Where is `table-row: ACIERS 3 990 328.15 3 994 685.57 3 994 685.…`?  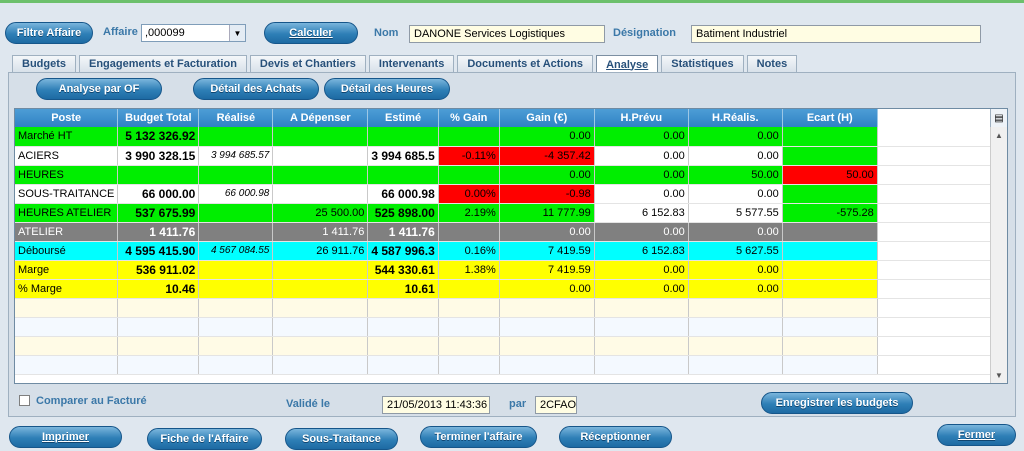 table-row: ACIERS 3 990 328.15 3 994 685.57 3 994 685.… is located at coordinates (506, 156).